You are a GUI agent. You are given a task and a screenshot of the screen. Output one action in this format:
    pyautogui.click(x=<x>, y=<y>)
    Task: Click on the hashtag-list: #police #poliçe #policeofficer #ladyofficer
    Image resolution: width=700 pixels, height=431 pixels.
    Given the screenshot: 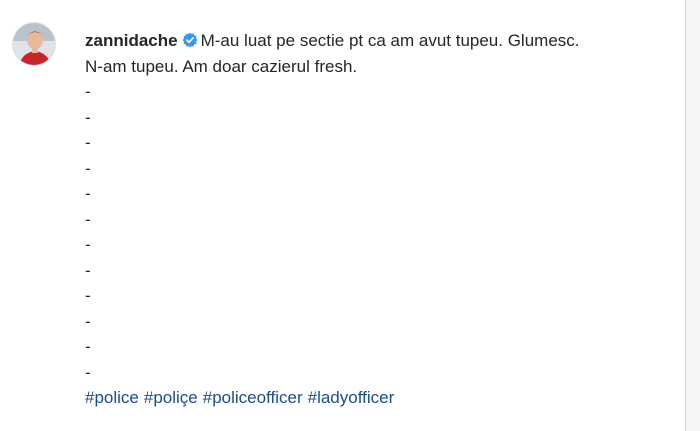 What is the action you would take?
    pyautogui.click(x=375, y=398)
    